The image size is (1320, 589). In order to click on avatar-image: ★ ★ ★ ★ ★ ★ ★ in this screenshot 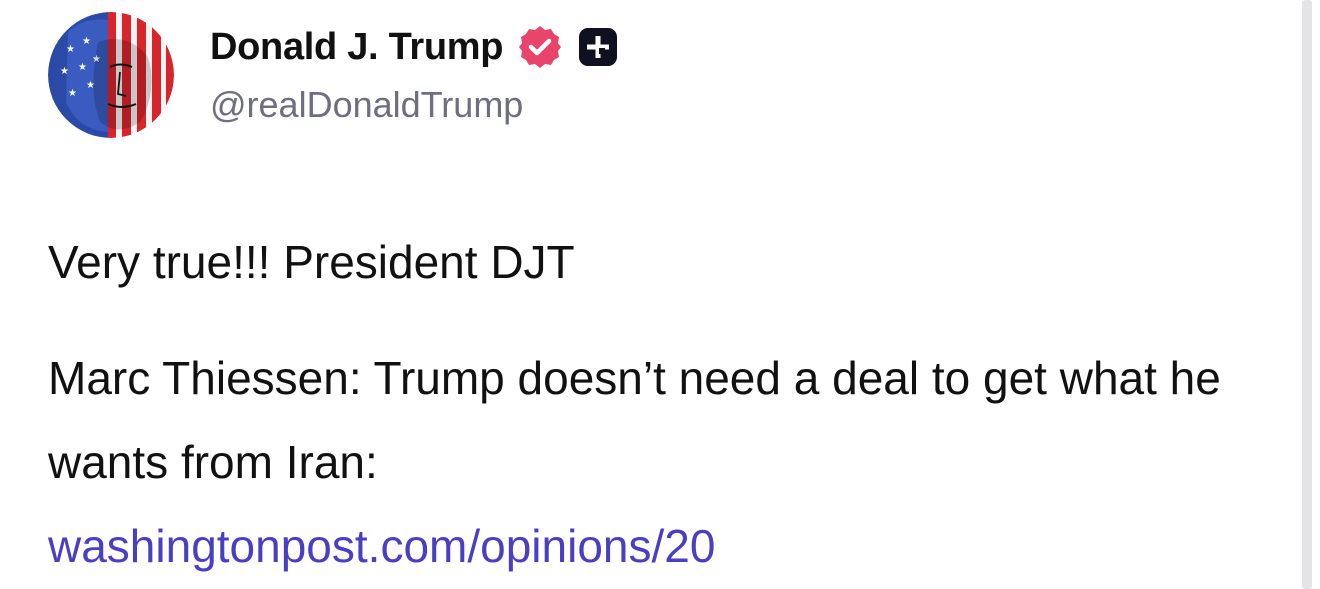, I will do `click(111, 75)`.